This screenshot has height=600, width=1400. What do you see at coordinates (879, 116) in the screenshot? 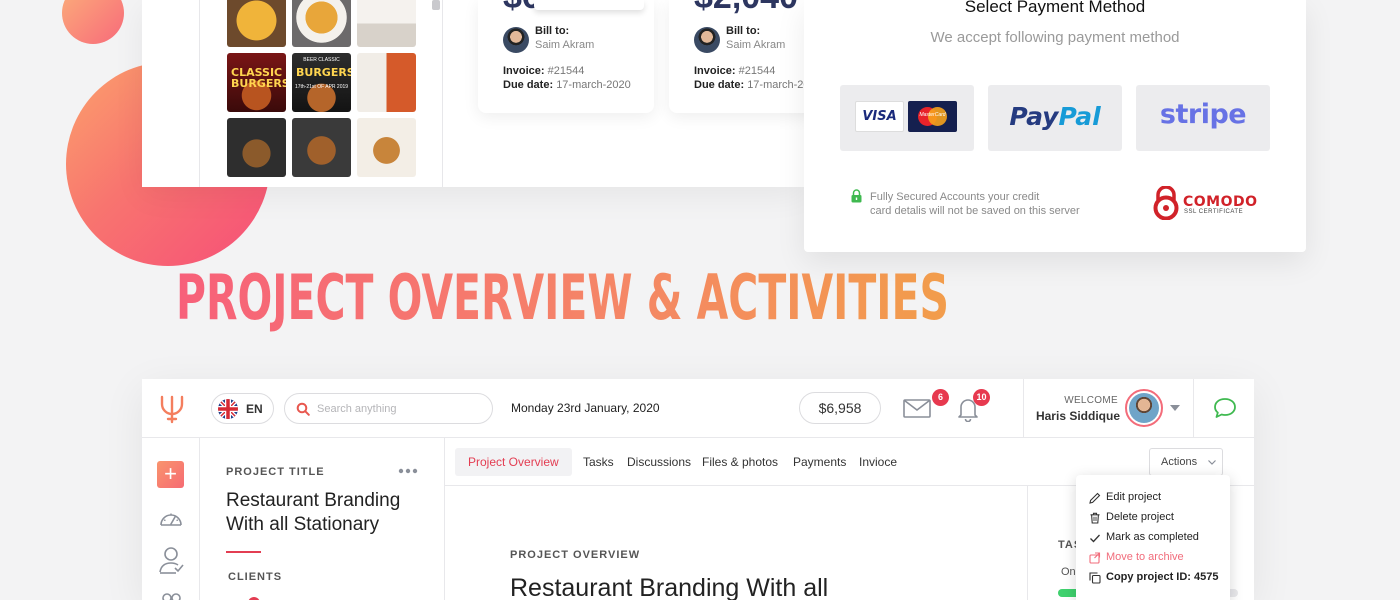
I see `visa-logo: VISA` at bounding box center [879, 116].